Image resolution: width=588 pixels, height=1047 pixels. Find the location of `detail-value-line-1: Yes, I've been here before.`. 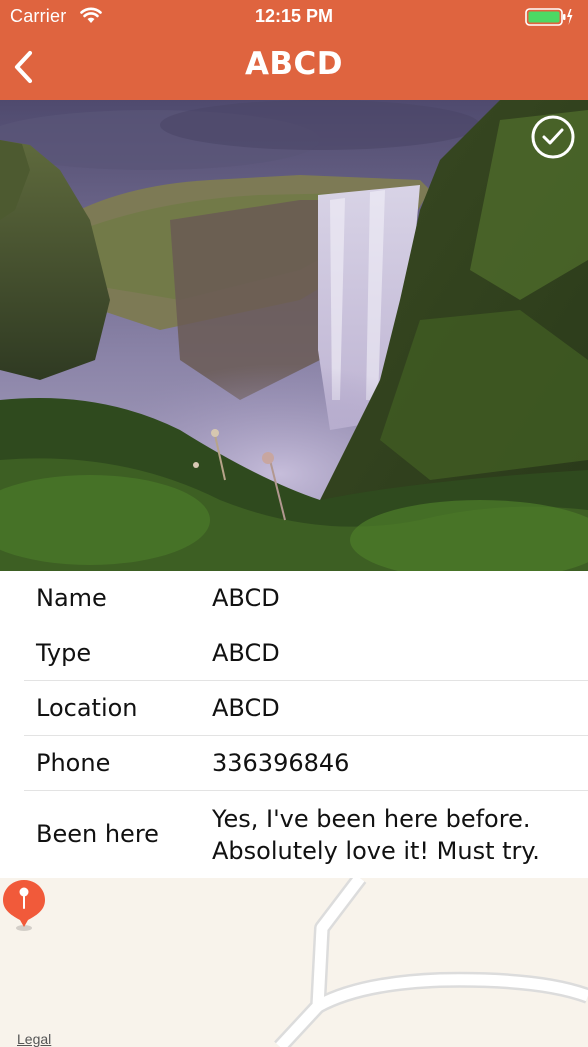

detail-value-line-1: Yes, I've been here before. is located at coordinates (371, 819).